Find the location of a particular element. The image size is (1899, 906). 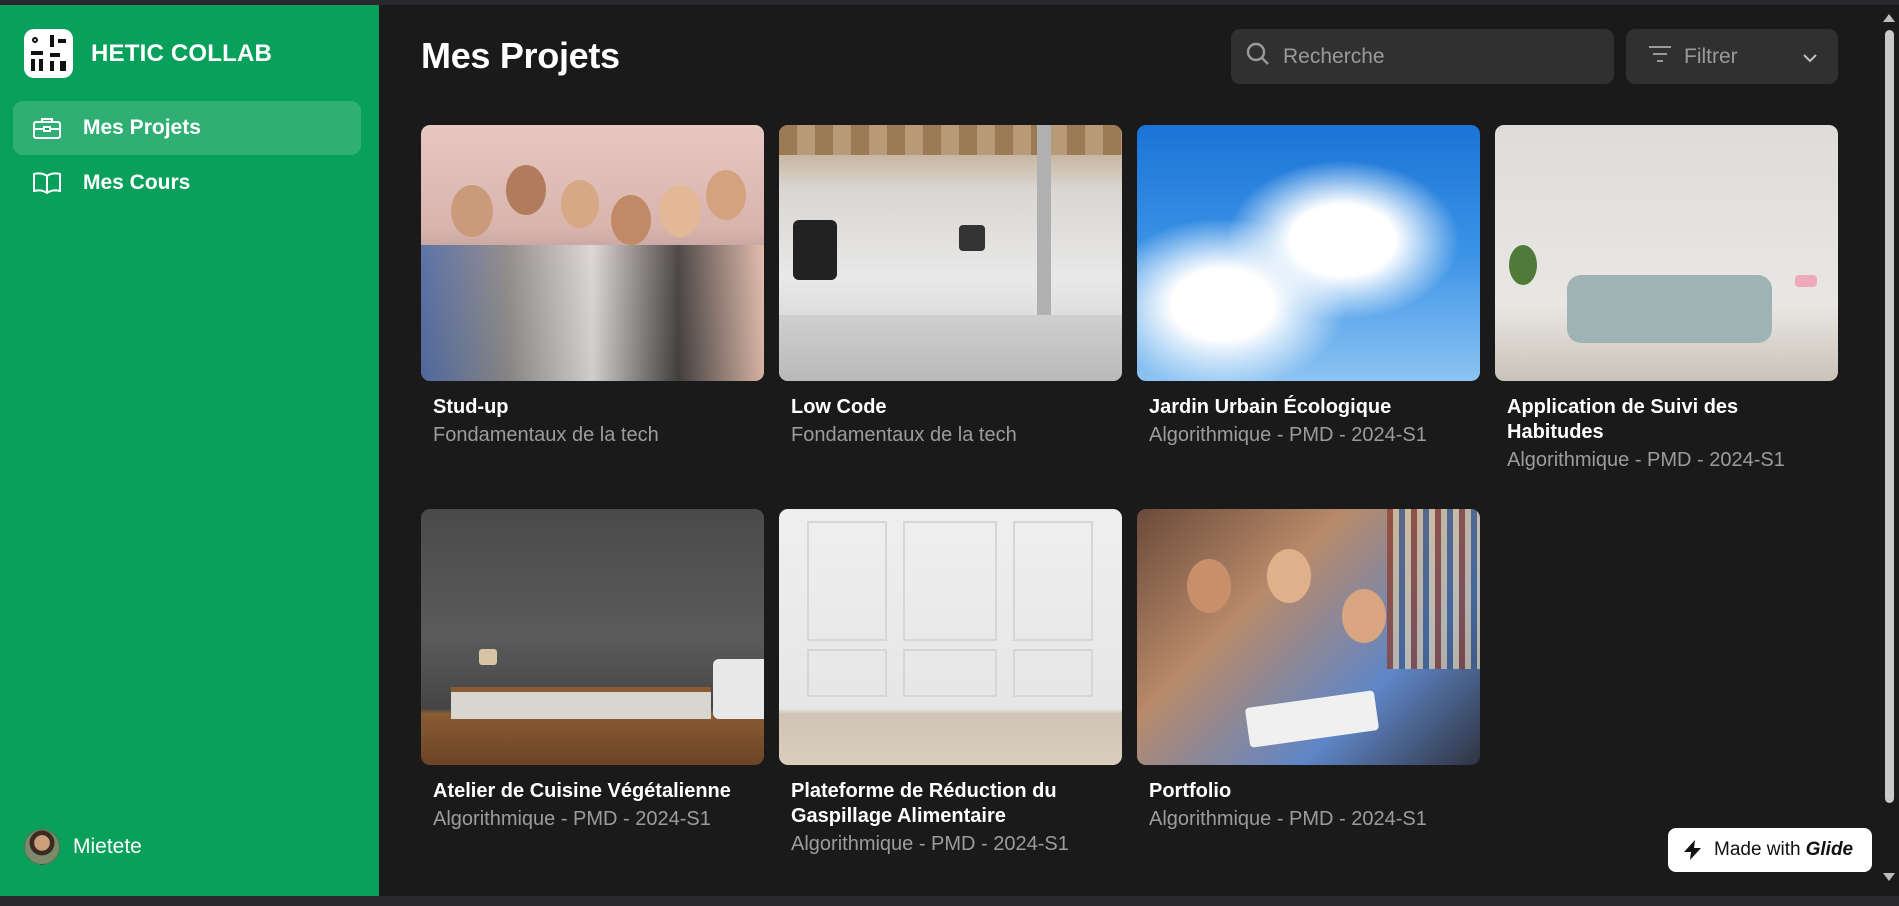

made-with-glide-badge: Made with Glide is located at coordinates (1770, 850).